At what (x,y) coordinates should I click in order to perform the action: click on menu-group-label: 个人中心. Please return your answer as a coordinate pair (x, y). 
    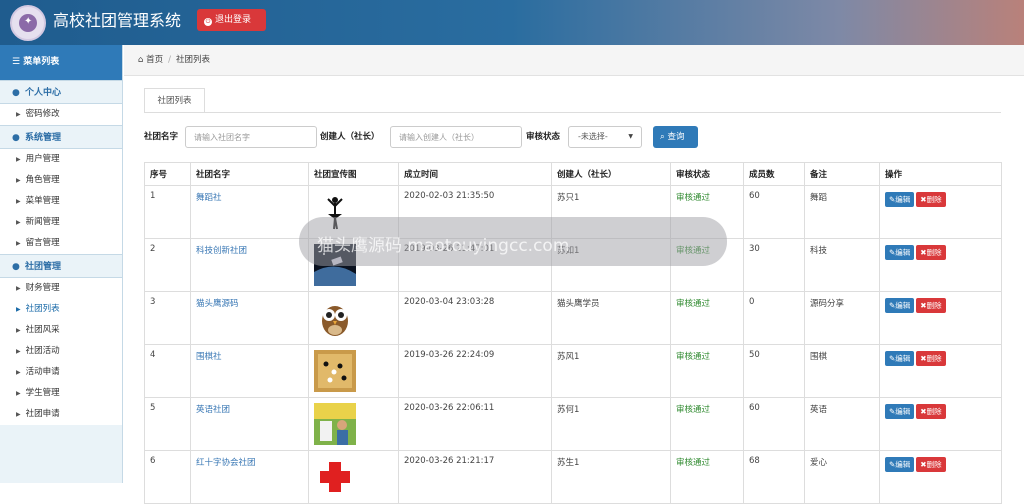
    Looking at the image, I should click on (43, 93).